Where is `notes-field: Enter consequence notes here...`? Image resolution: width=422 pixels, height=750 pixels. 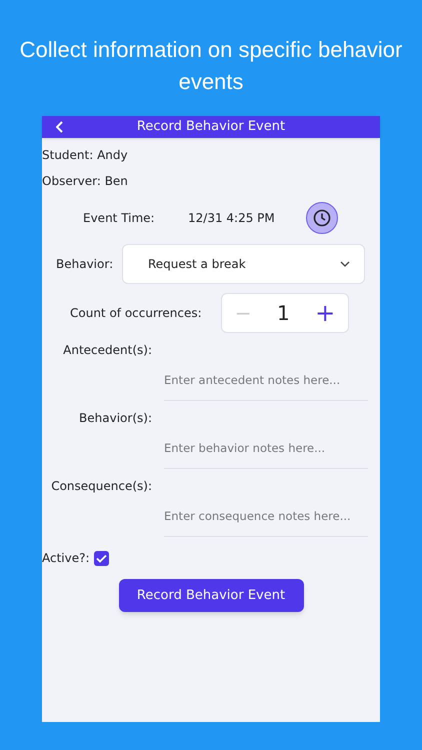 notes-field: Enter consequence notes here... is located at coordinates (266, 516).